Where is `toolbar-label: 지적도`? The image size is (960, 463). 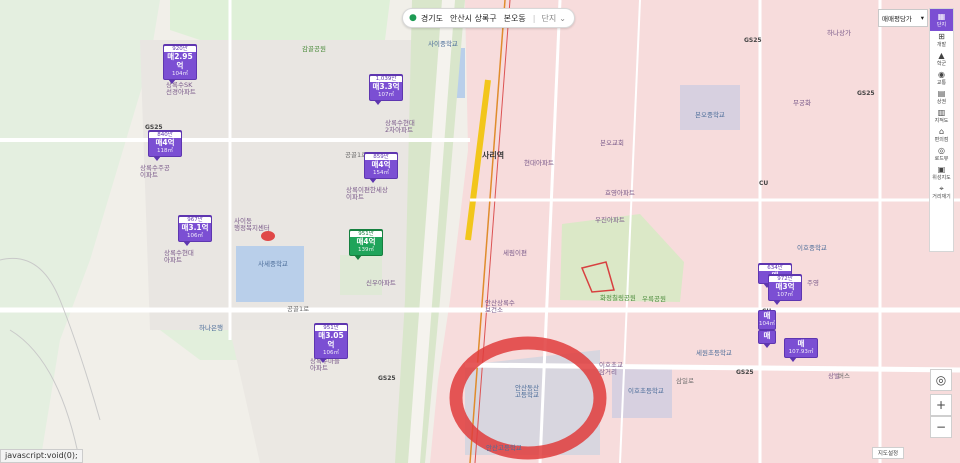 toolbar-label: 지적도 is located at coordinates (941, 121).